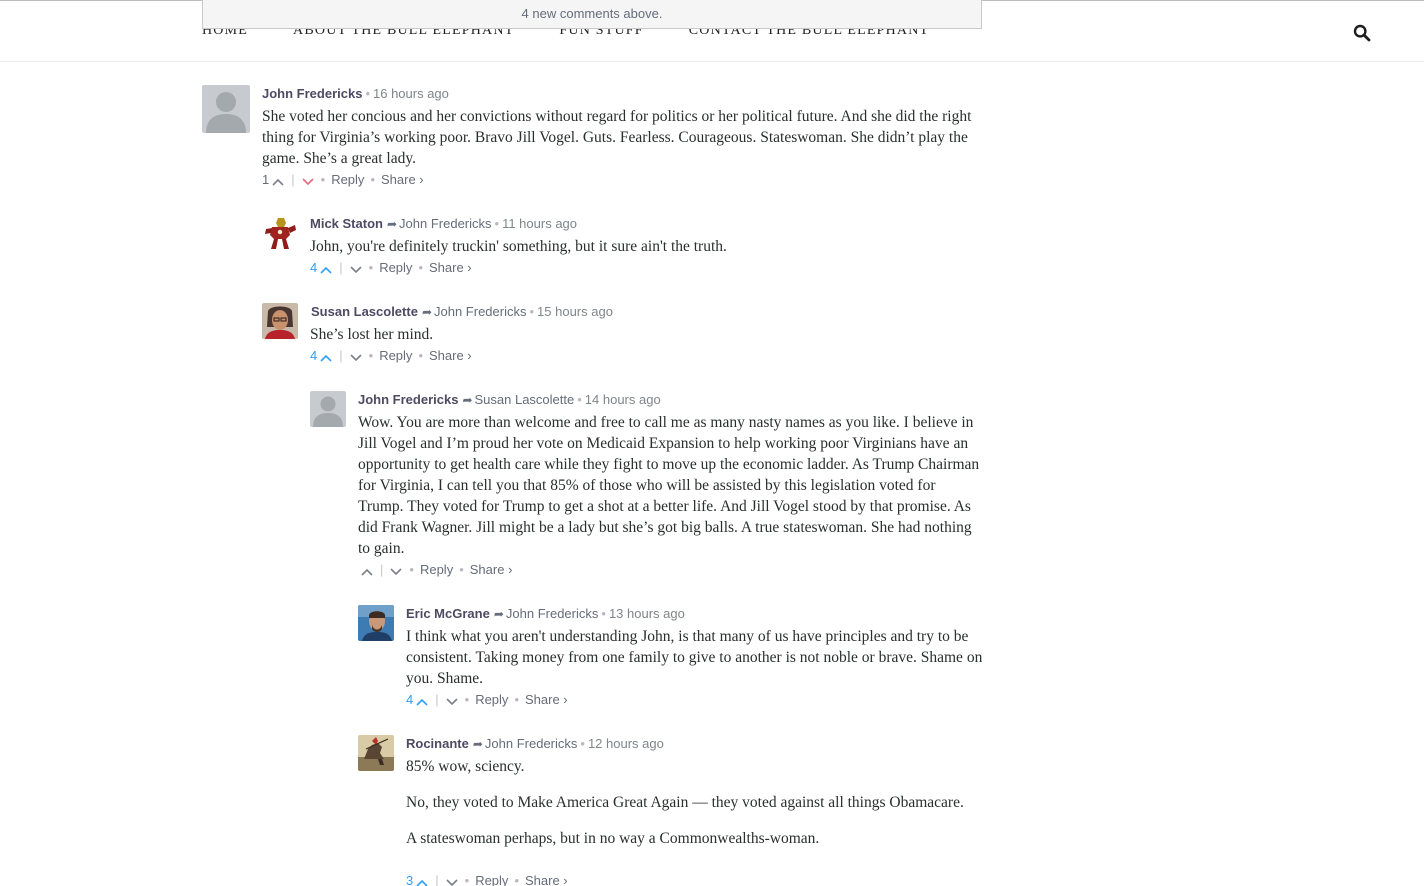  I want to click on comment-author: Rocinante, so click(437, 743).